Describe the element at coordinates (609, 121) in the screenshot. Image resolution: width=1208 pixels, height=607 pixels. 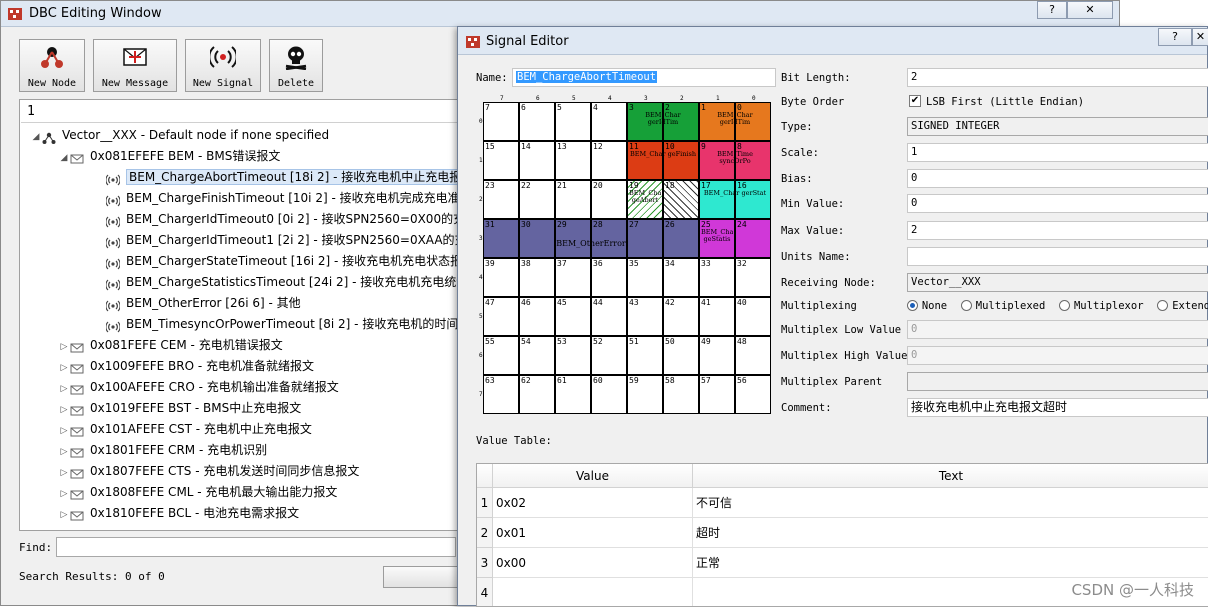
I see `bit-cell: 4` at that location.